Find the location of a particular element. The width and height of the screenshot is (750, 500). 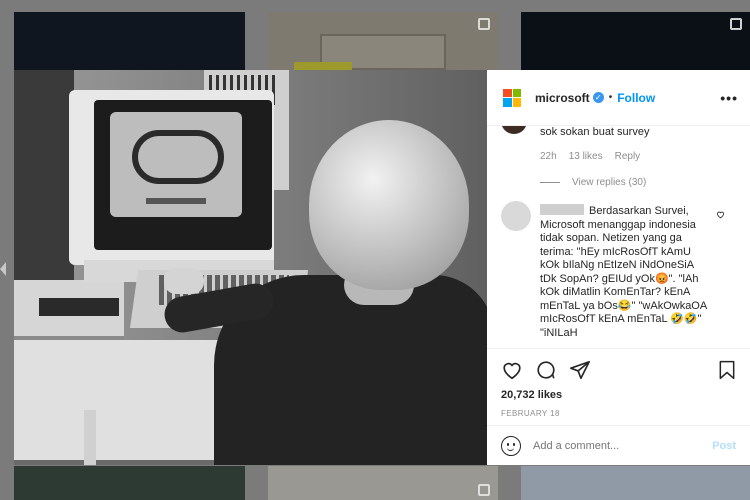

post-date: FEBRUARY 18 is located at coordinates (618, 413).